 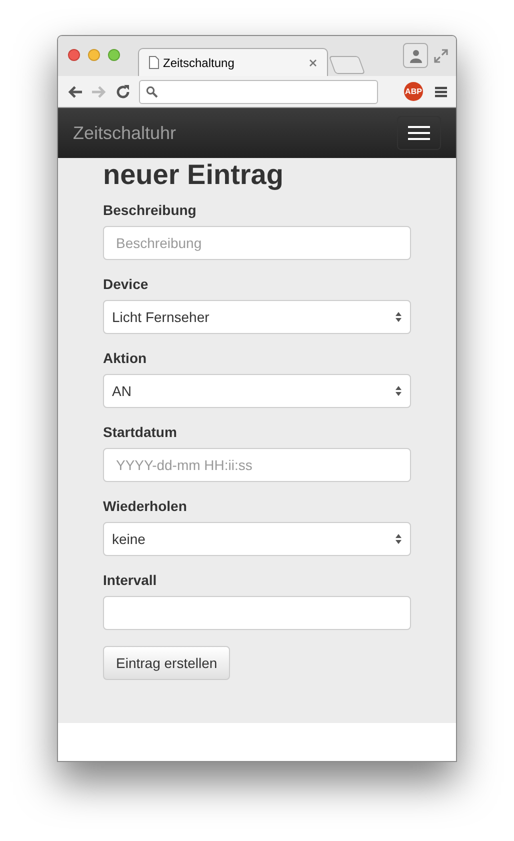 I want to click on text-field: Beschreibung, so click(x=257, y=243).